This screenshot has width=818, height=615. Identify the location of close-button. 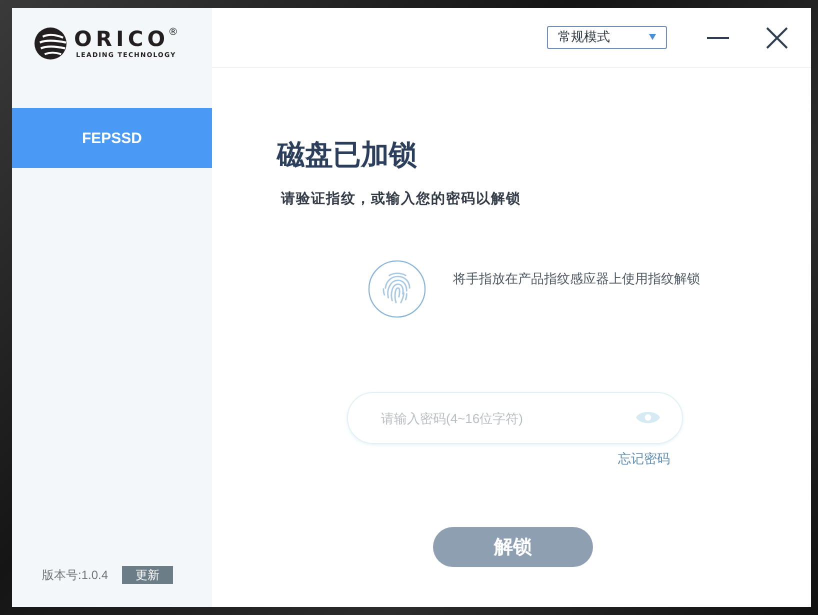
(776, 37).